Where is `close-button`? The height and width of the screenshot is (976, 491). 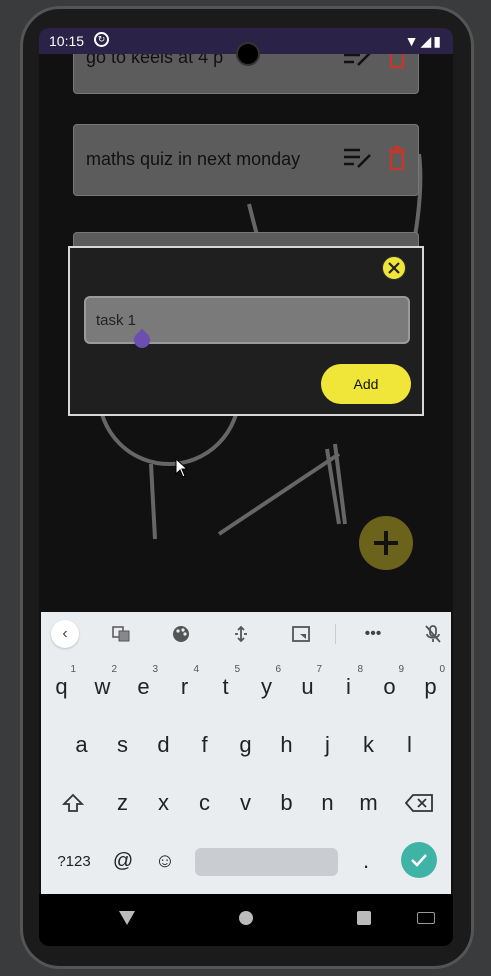
close-button is located at coordinates (394, 268).